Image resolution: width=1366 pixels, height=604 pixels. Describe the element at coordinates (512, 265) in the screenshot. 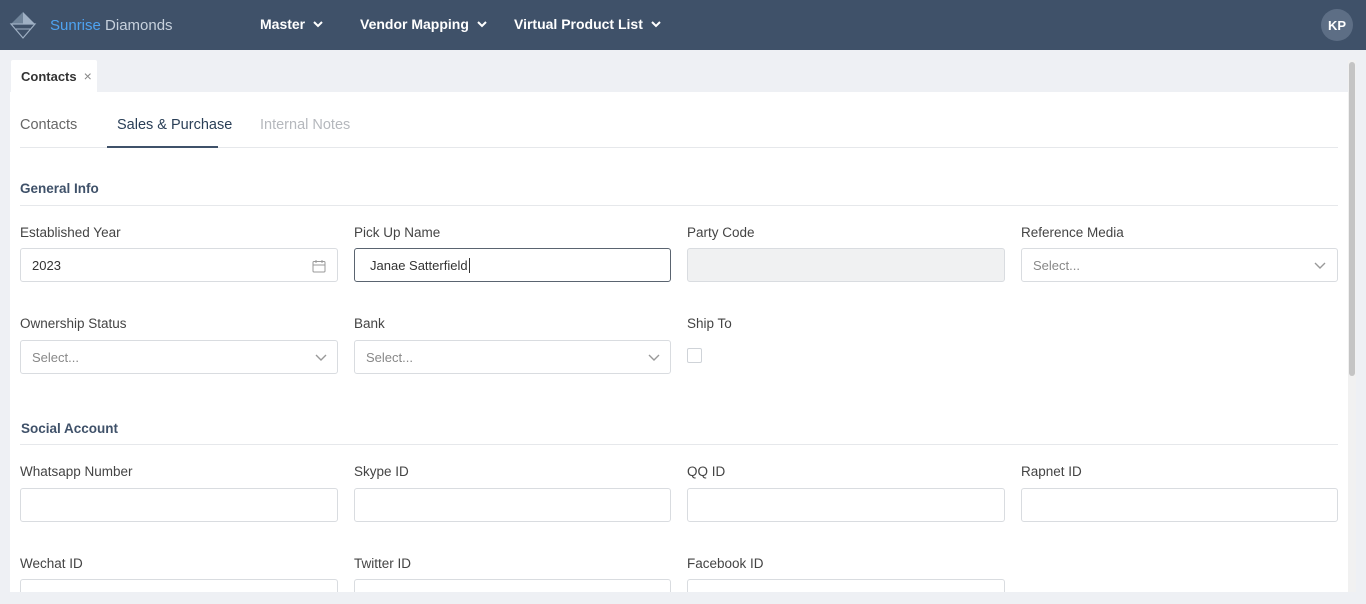

I see `pick-up-name-input: Janae Satterfield` at that location.